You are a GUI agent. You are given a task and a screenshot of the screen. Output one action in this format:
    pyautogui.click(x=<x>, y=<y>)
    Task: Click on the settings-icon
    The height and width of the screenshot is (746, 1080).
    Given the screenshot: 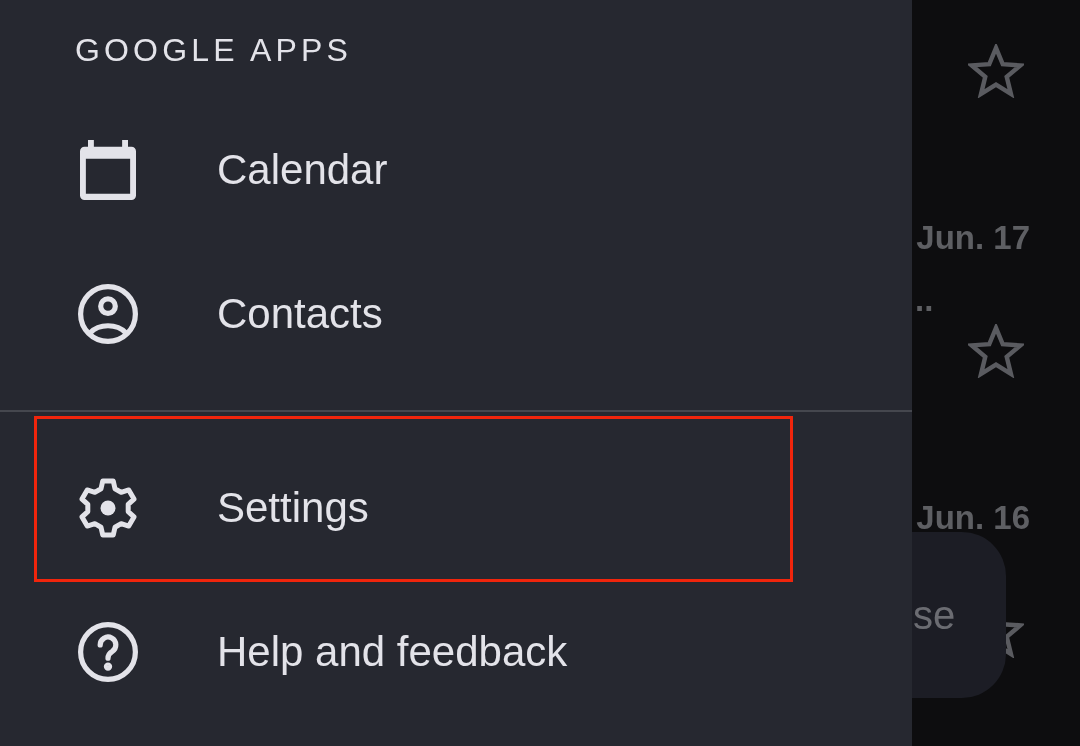 What is the action you would take?
    pyautogui.click(x=108, y=508)
    